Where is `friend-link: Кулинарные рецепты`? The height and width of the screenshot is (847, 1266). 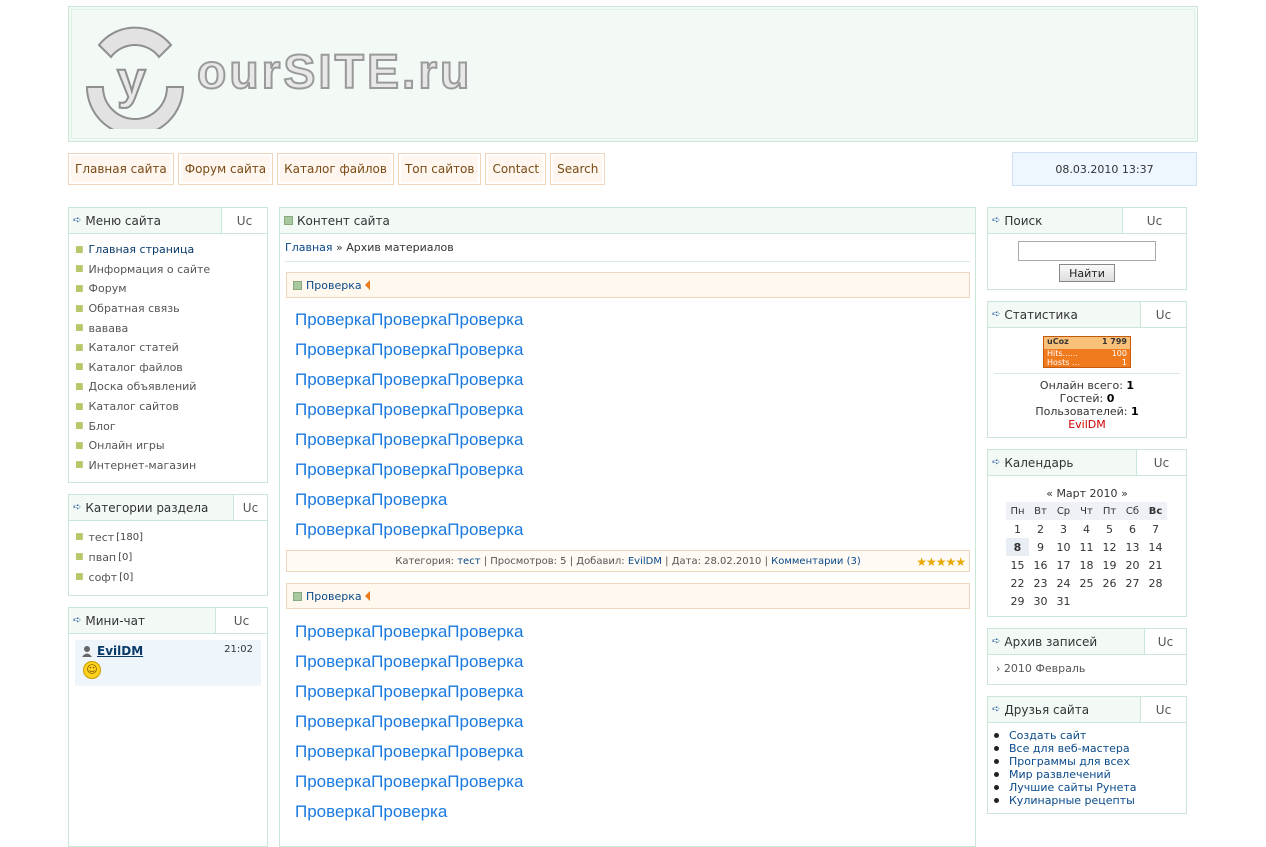
friend-link: Кулинарные рецепты is located at coordinates (1072, 800).